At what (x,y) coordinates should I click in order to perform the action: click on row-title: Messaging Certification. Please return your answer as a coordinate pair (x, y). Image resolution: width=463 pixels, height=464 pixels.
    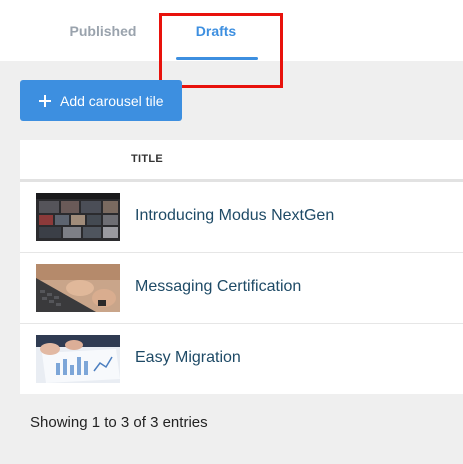
    Looking at the image, I should click on (218, 287).